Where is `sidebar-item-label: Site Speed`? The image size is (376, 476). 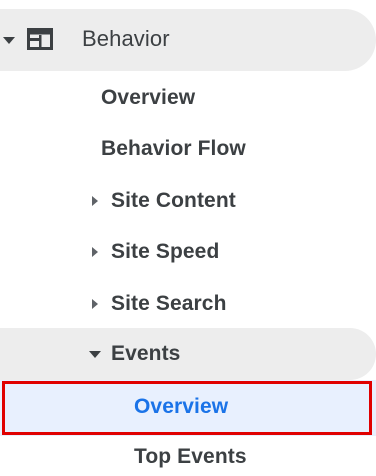 sidebar-item-label: Site Speed is located at coordinates (165, 251).